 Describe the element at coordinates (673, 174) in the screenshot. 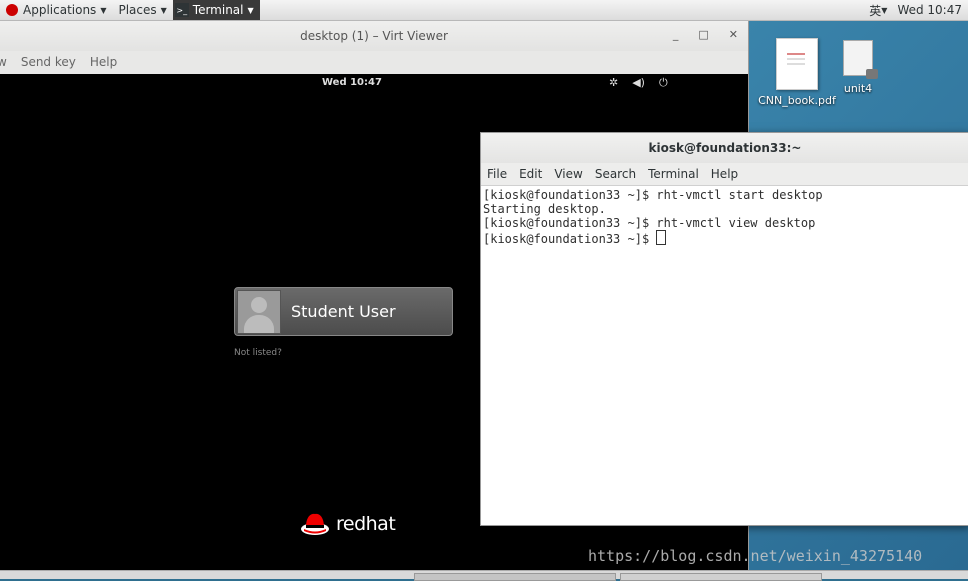

I see `menu-terminal: Terminal` at that location.